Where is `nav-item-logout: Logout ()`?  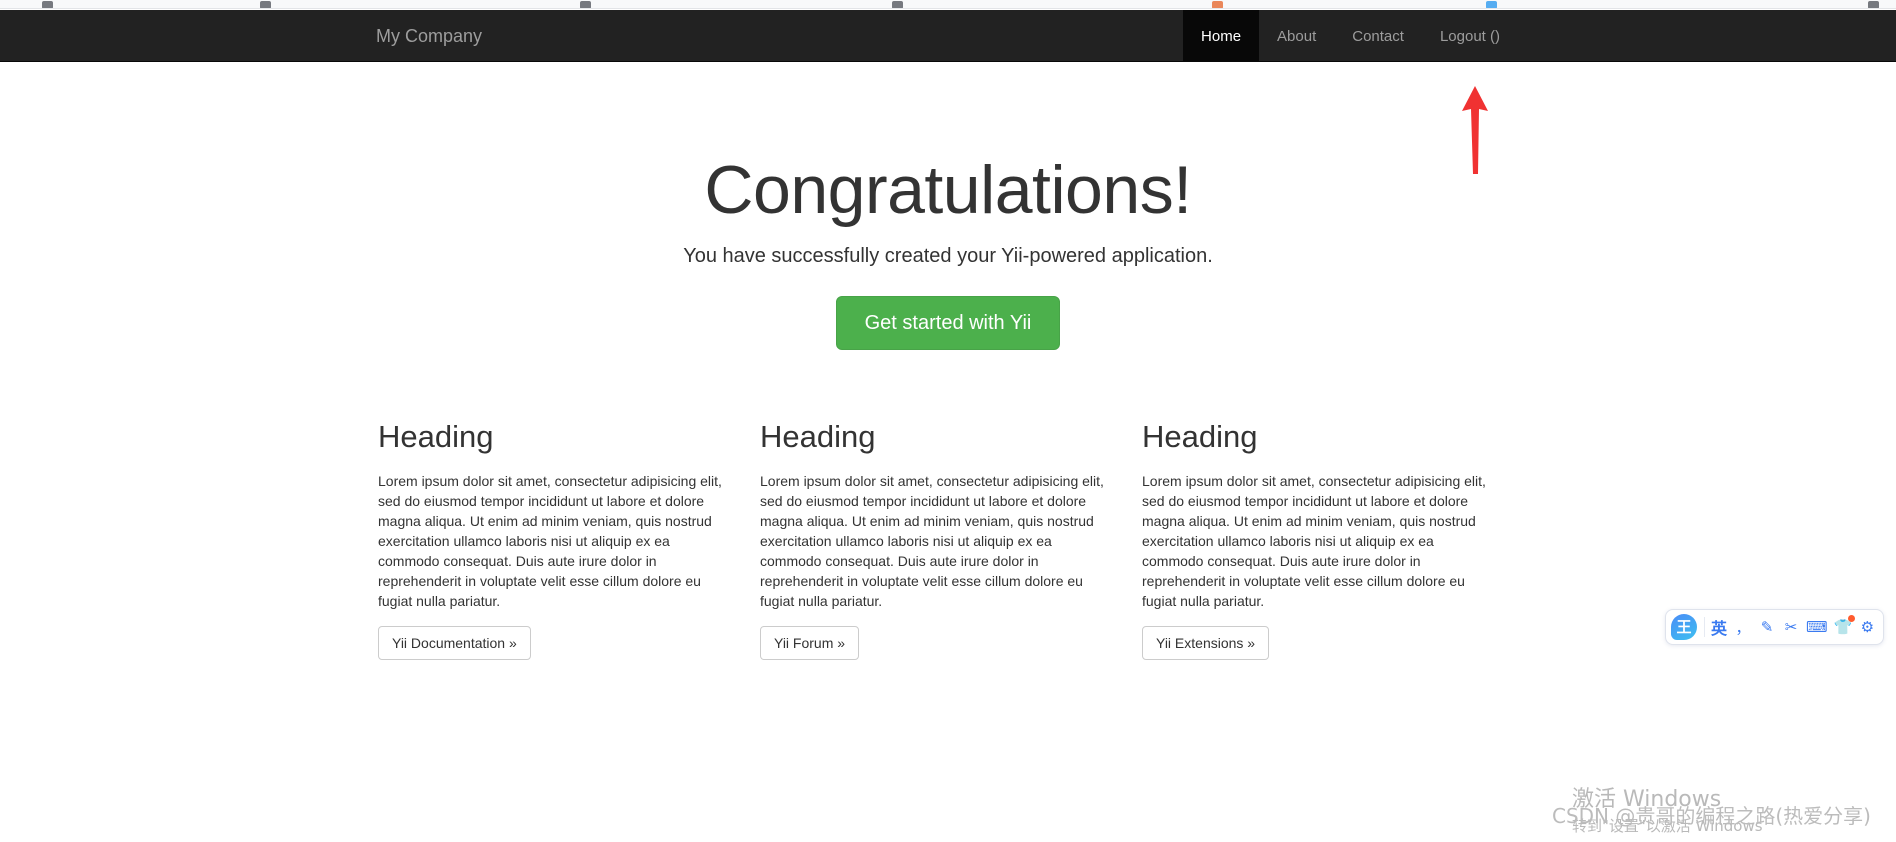
nav-item-logout: Logout () is located at coordinates (1470, 36).